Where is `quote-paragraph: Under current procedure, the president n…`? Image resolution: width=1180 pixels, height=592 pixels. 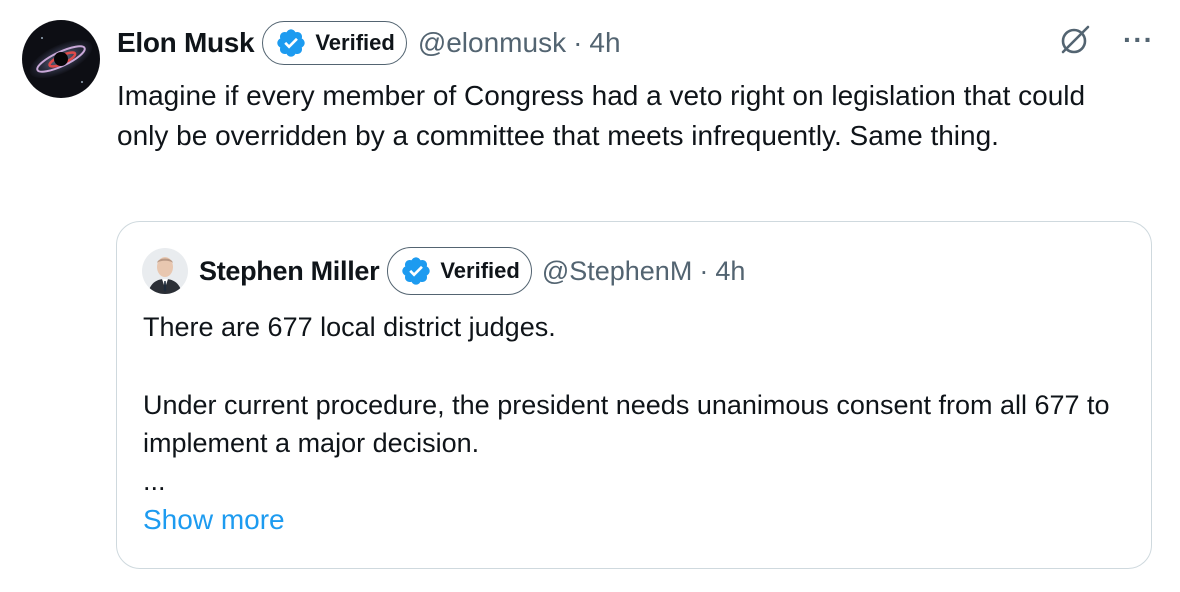
quote-paragraph: Under current procedure, the president n… is located at coordinates (626, 424).